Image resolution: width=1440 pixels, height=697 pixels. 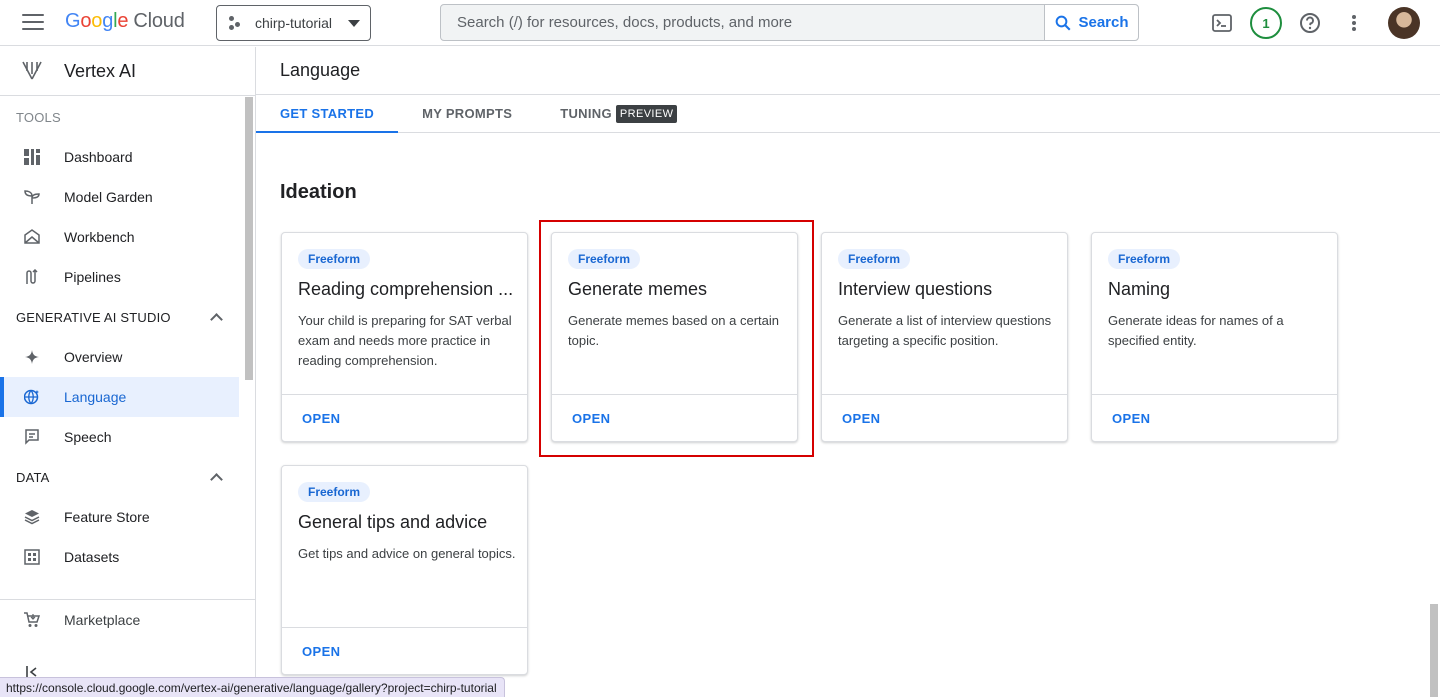 What do you see at coordinates (95, 397) in the screenshot?
I see `sidebar-item-label: Language` at bounding box center [95, 397].